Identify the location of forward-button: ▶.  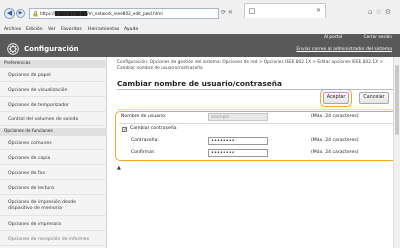
(20, 13).